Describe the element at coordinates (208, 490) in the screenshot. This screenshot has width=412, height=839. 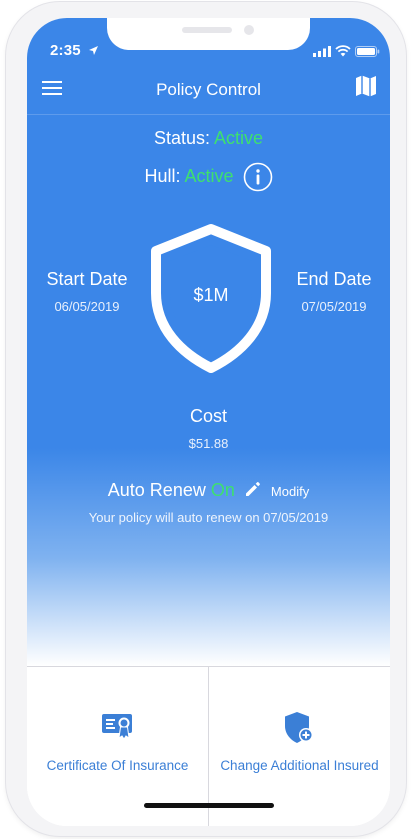
I see `auto-renew-row: Auto Renew On Modify` at that location.